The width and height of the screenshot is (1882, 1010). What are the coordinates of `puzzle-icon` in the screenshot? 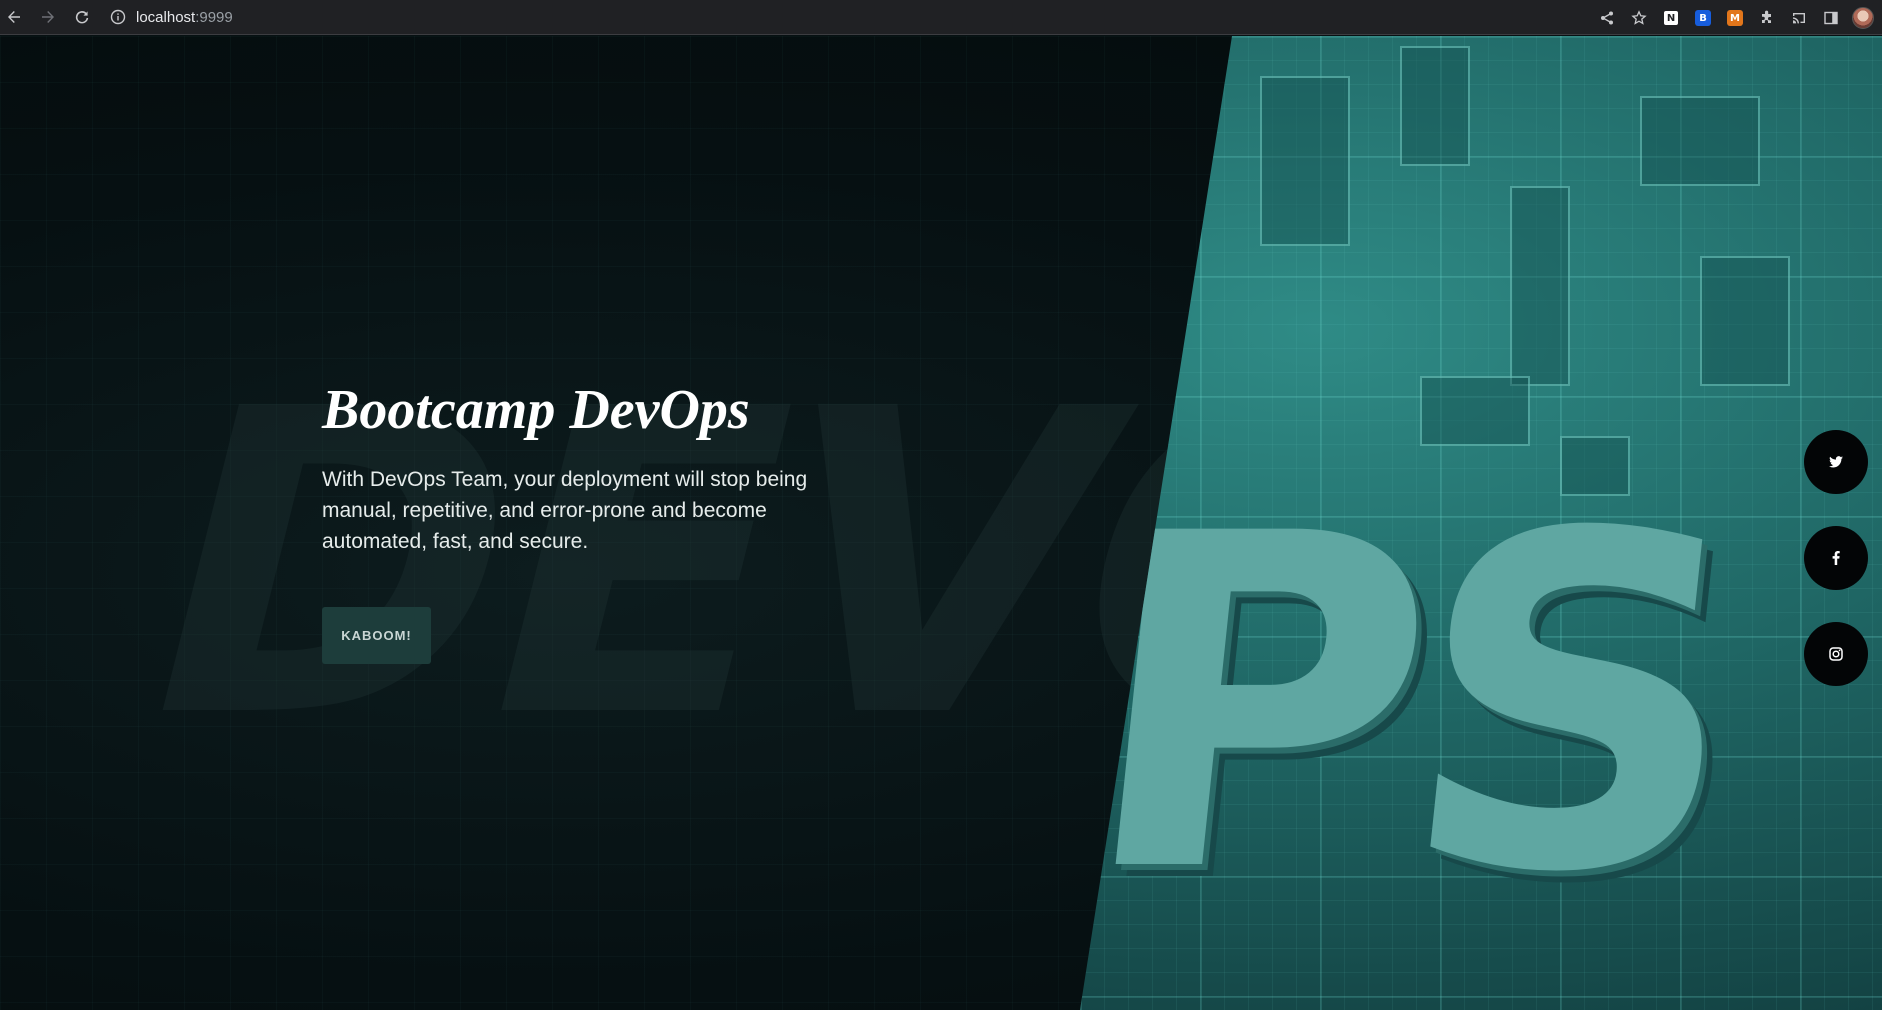 It's located at (1766, 16).